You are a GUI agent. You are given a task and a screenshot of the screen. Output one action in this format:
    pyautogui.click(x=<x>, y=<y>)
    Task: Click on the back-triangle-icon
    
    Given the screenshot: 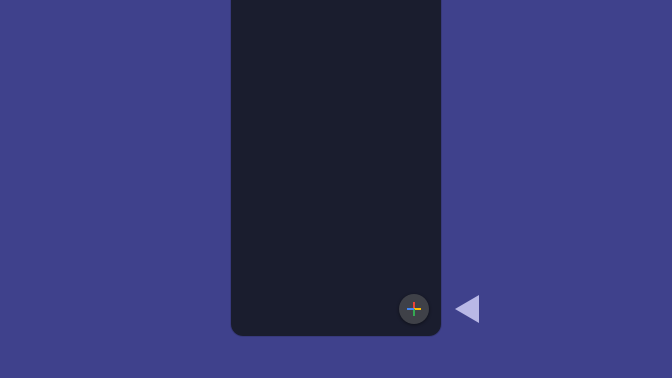 What is the action you would take?
    pyautogui.click(x=467, y=309)
    